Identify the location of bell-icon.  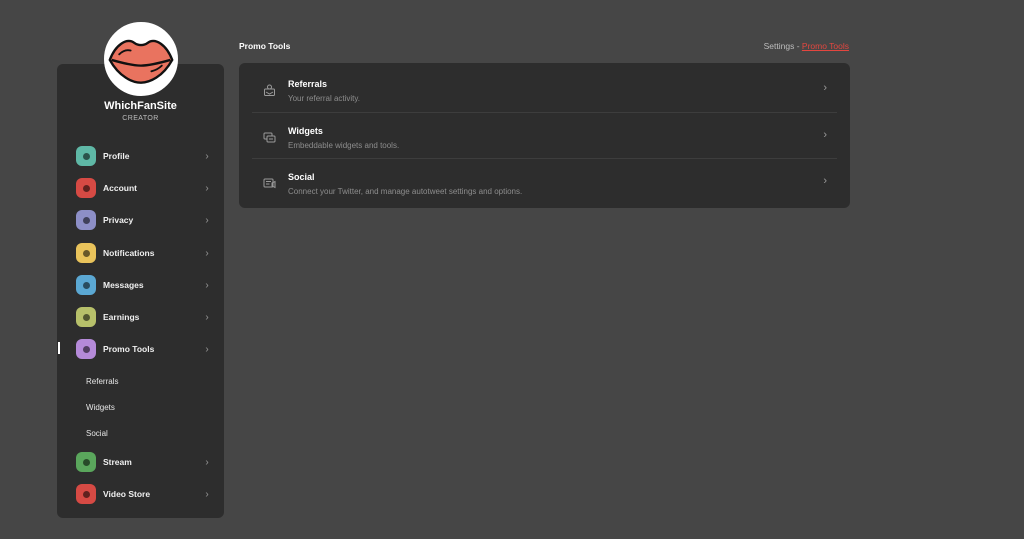
(86, 253).